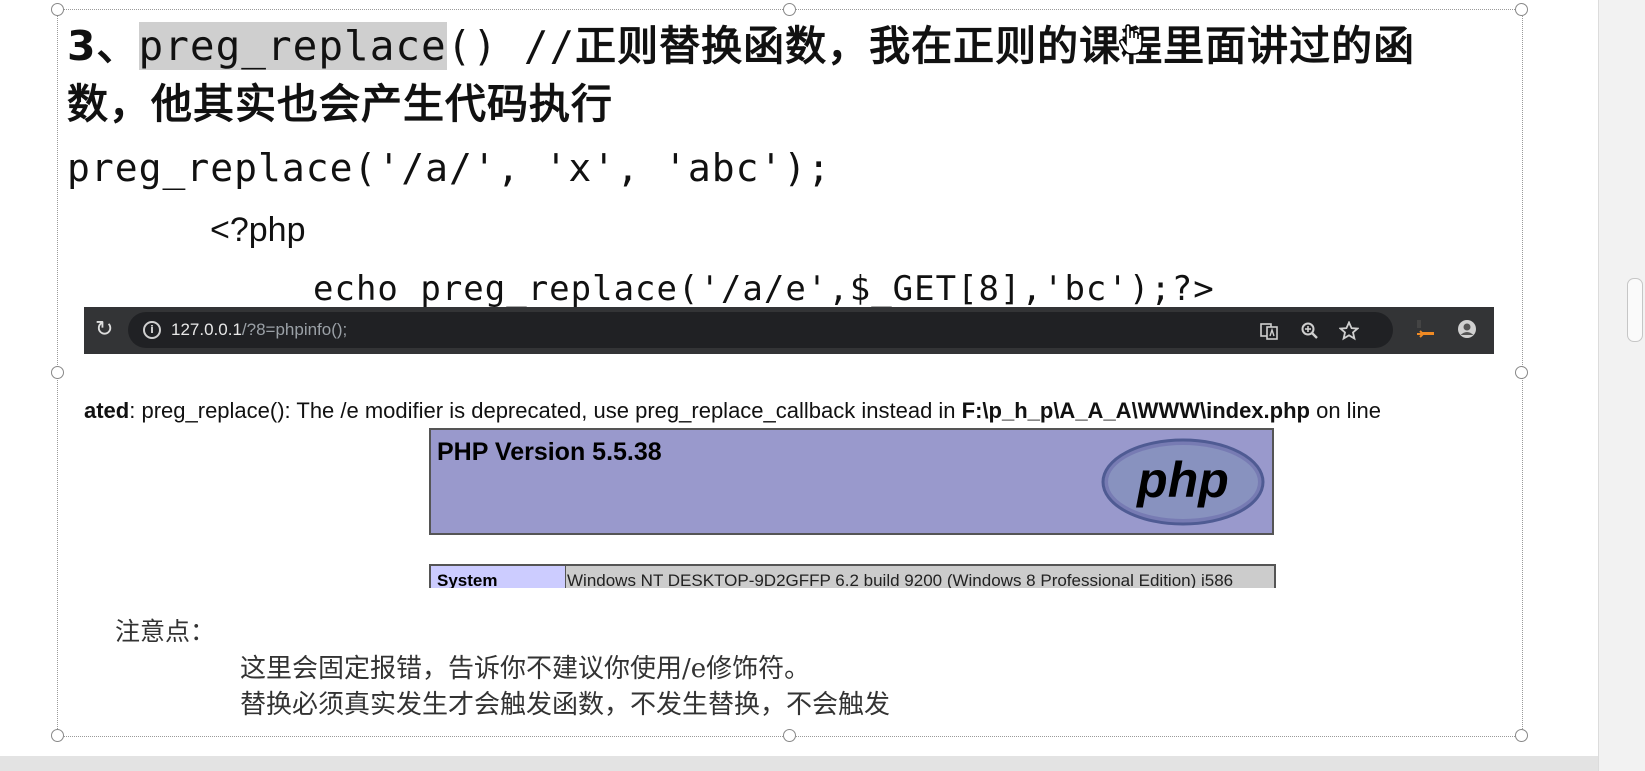 The image size is (1645, 771). I want to click on system-key: System, so click(498, 577).